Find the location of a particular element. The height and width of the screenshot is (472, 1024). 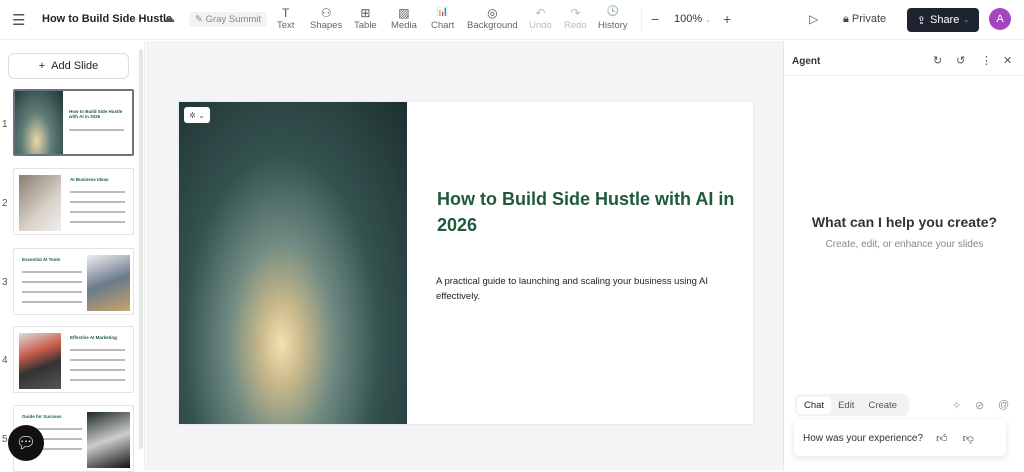

avatar: A is located at coordinates (1000, 19).